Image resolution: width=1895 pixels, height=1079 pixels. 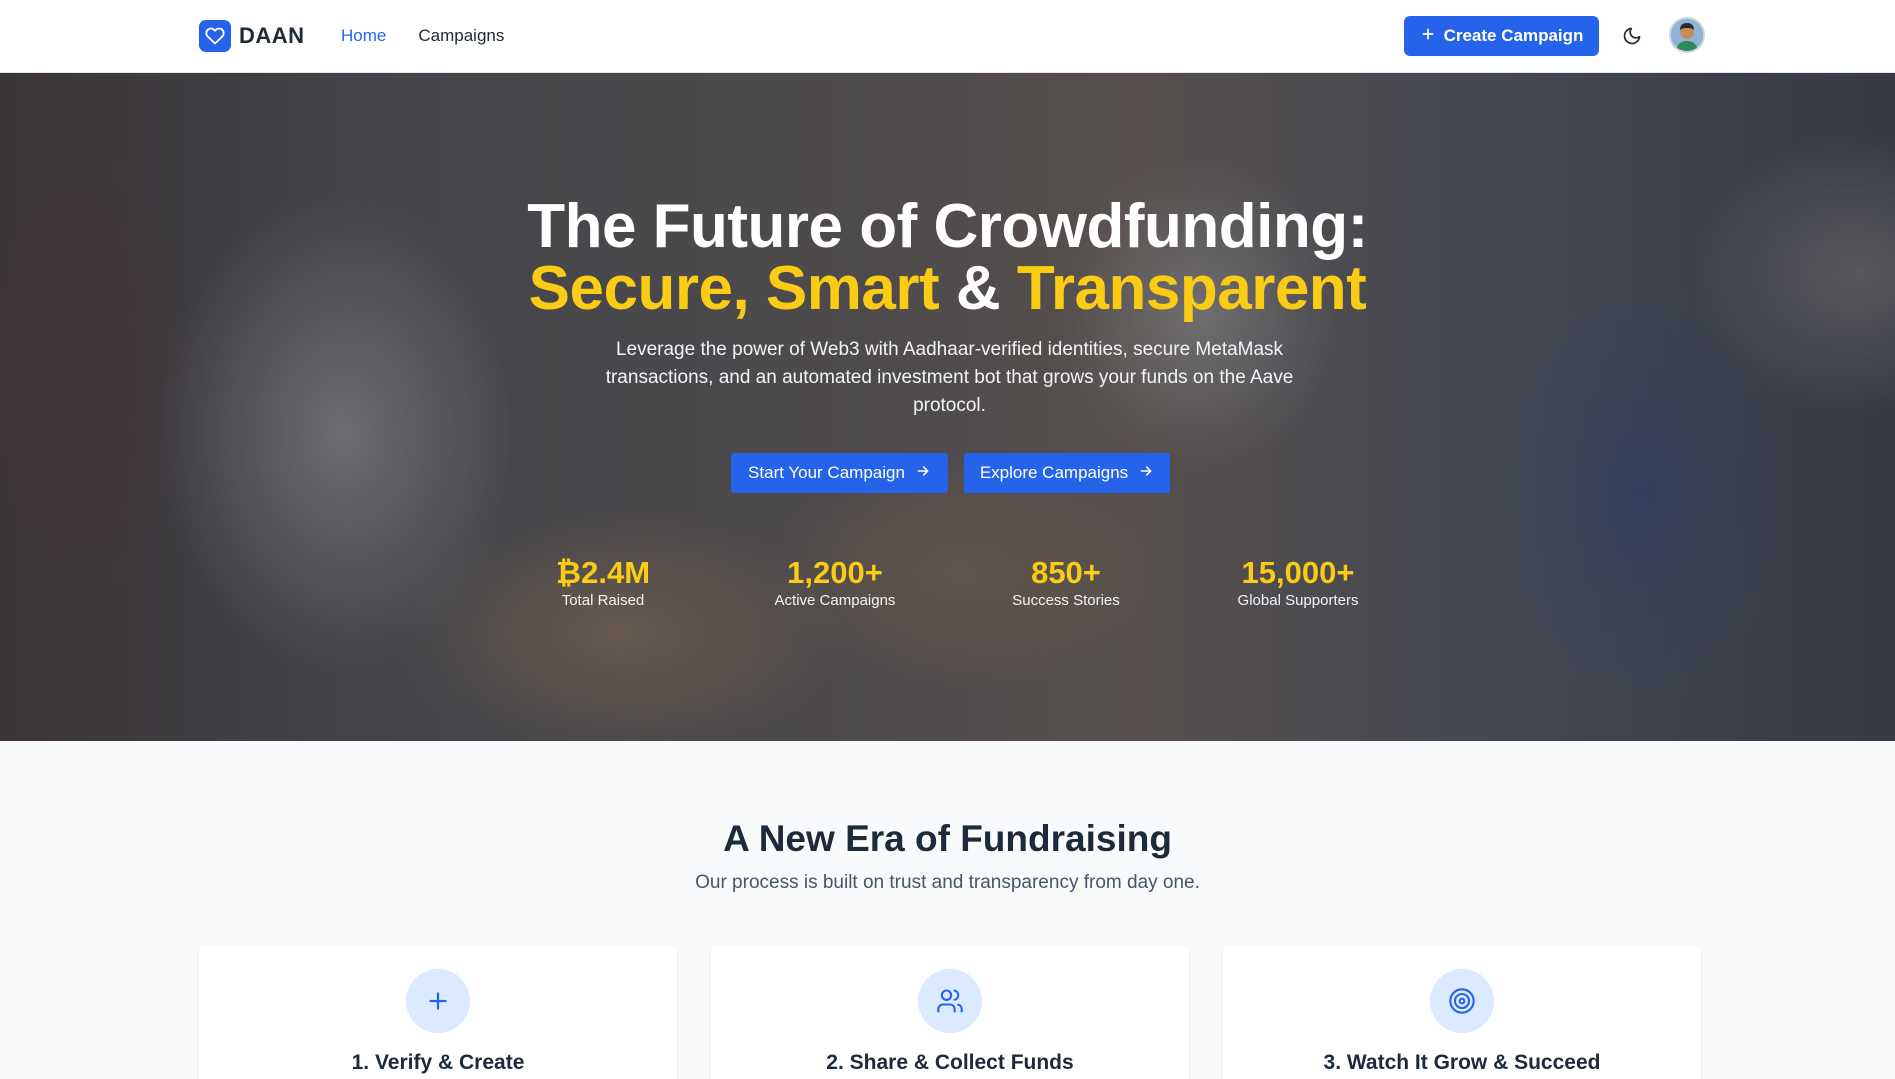 What do you see at coordinates (272, 35) in the screenshot?
I see `brand-name: DAAN` at bounding box center [272, 35].